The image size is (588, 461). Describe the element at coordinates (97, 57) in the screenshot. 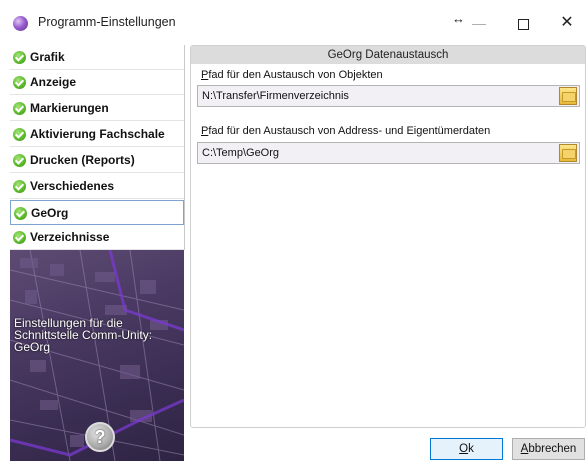

I see `nav-item-grafik: Grafik` at that location.